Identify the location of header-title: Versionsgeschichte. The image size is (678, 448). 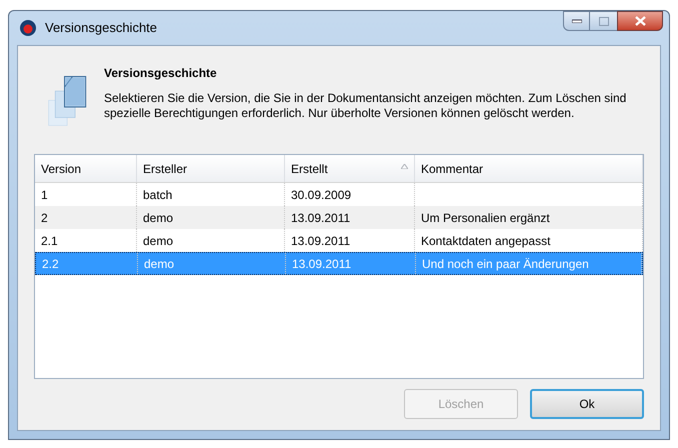
(161, 73).